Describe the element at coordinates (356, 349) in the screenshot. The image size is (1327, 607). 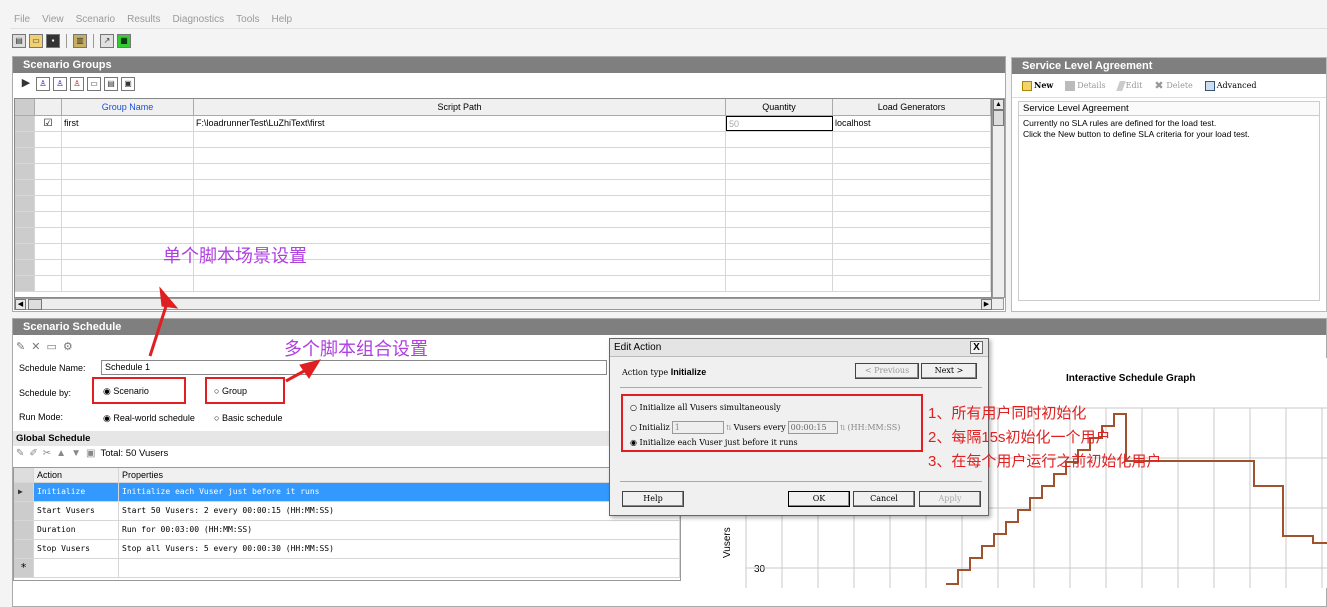
I see `annotation-multi-script: 多个脚本组合设置` at that location.